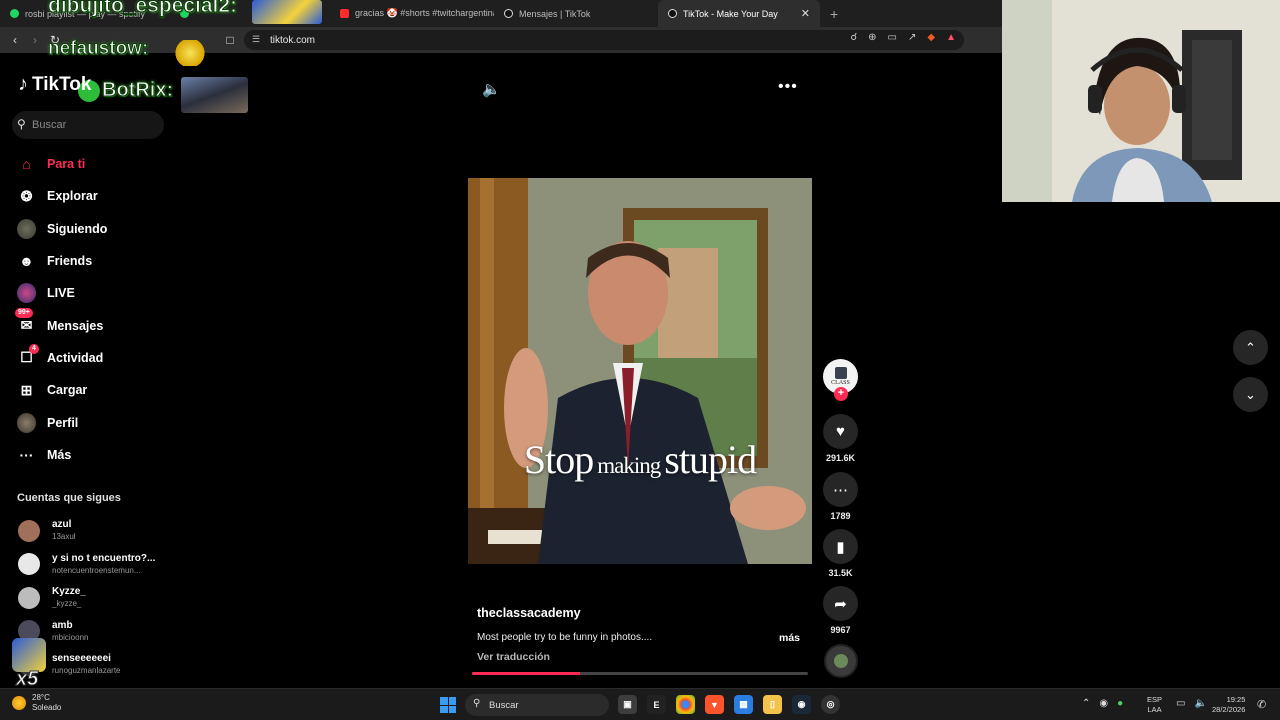 This screenshot has width=1280, height=720. I want to click on like-action: ♥ 291.6K, so click(840, 438).